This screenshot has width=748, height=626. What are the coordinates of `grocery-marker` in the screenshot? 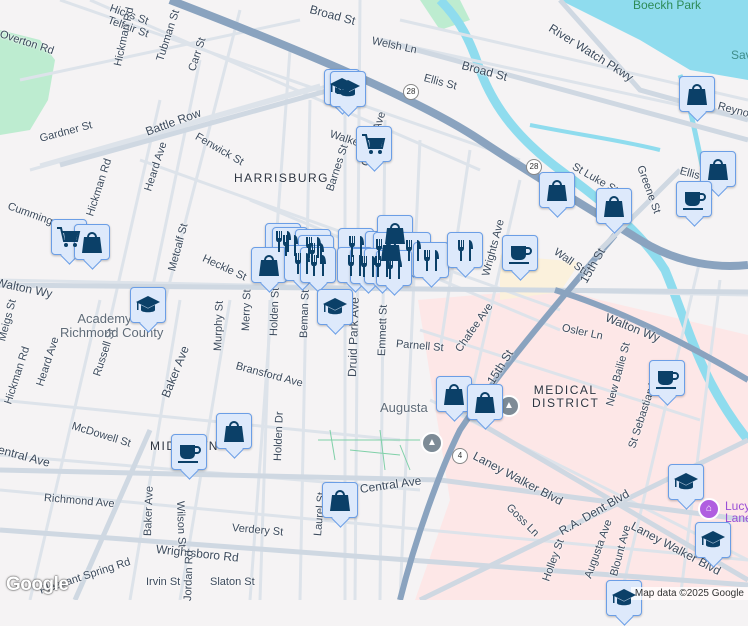 It's located at (374, 144).